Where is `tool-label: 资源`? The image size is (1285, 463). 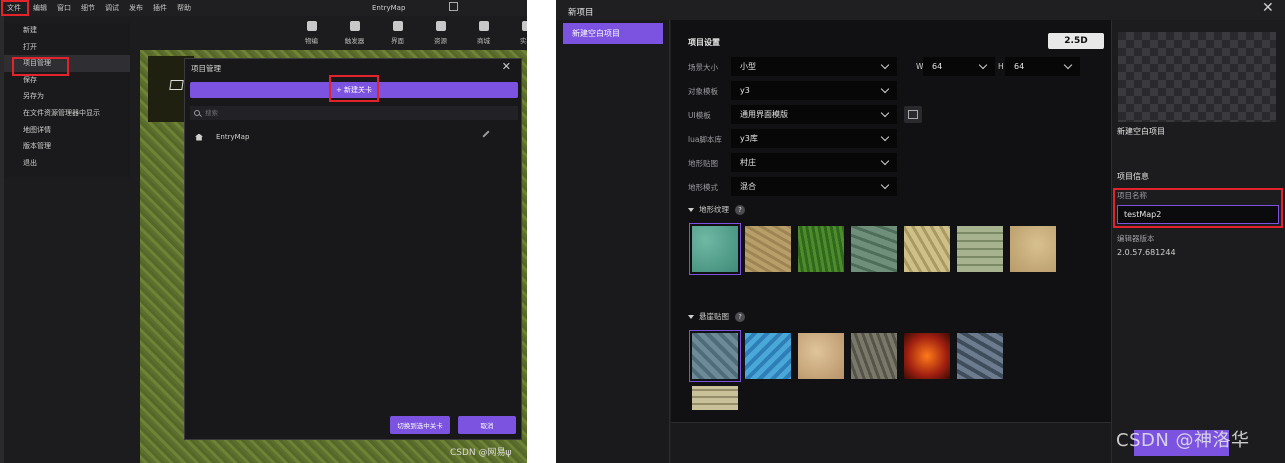
tool-label: 资源 is located at coordinates (440, 41).